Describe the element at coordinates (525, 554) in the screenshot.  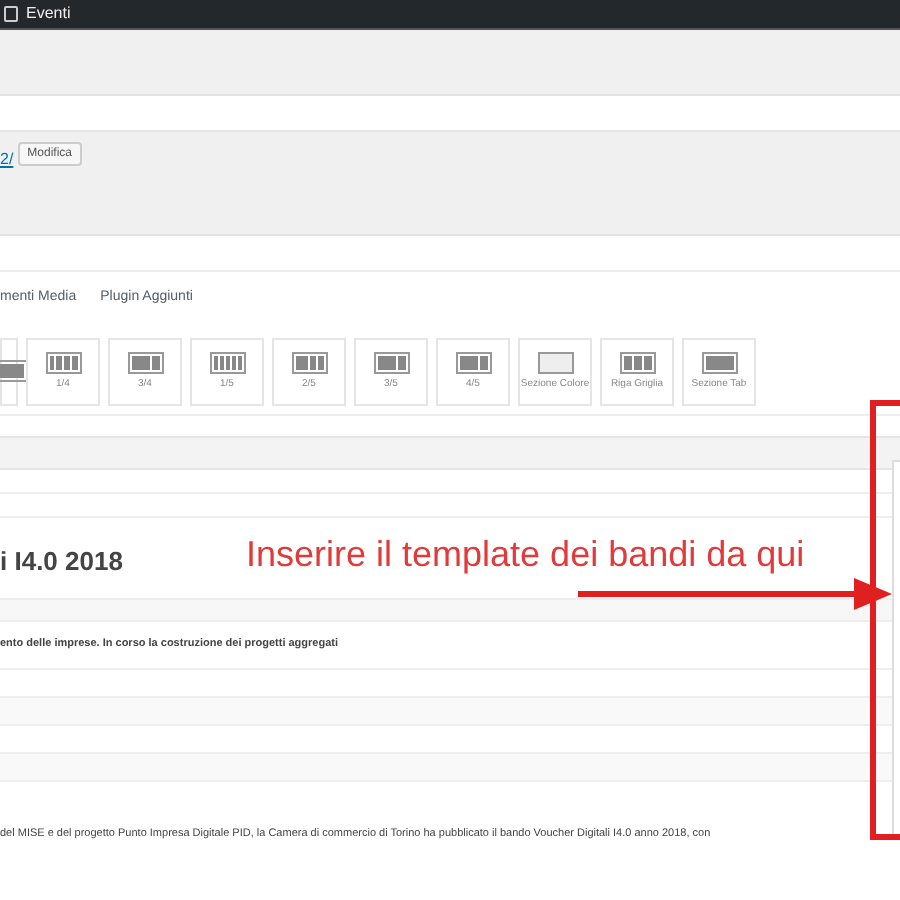
I see `annotation-text: Inserire il template dei bandi da qui` at that location.